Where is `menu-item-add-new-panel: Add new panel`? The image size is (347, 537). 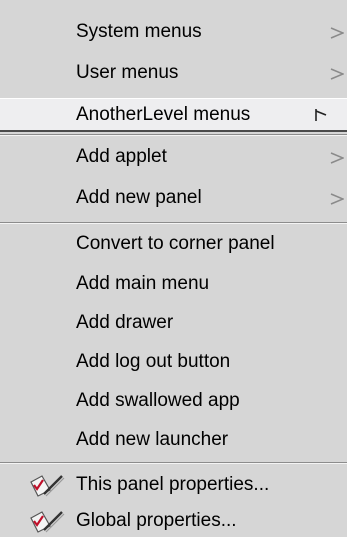
menu-item-add-new-panel: Add new panel is located at coordinates (173, 198).